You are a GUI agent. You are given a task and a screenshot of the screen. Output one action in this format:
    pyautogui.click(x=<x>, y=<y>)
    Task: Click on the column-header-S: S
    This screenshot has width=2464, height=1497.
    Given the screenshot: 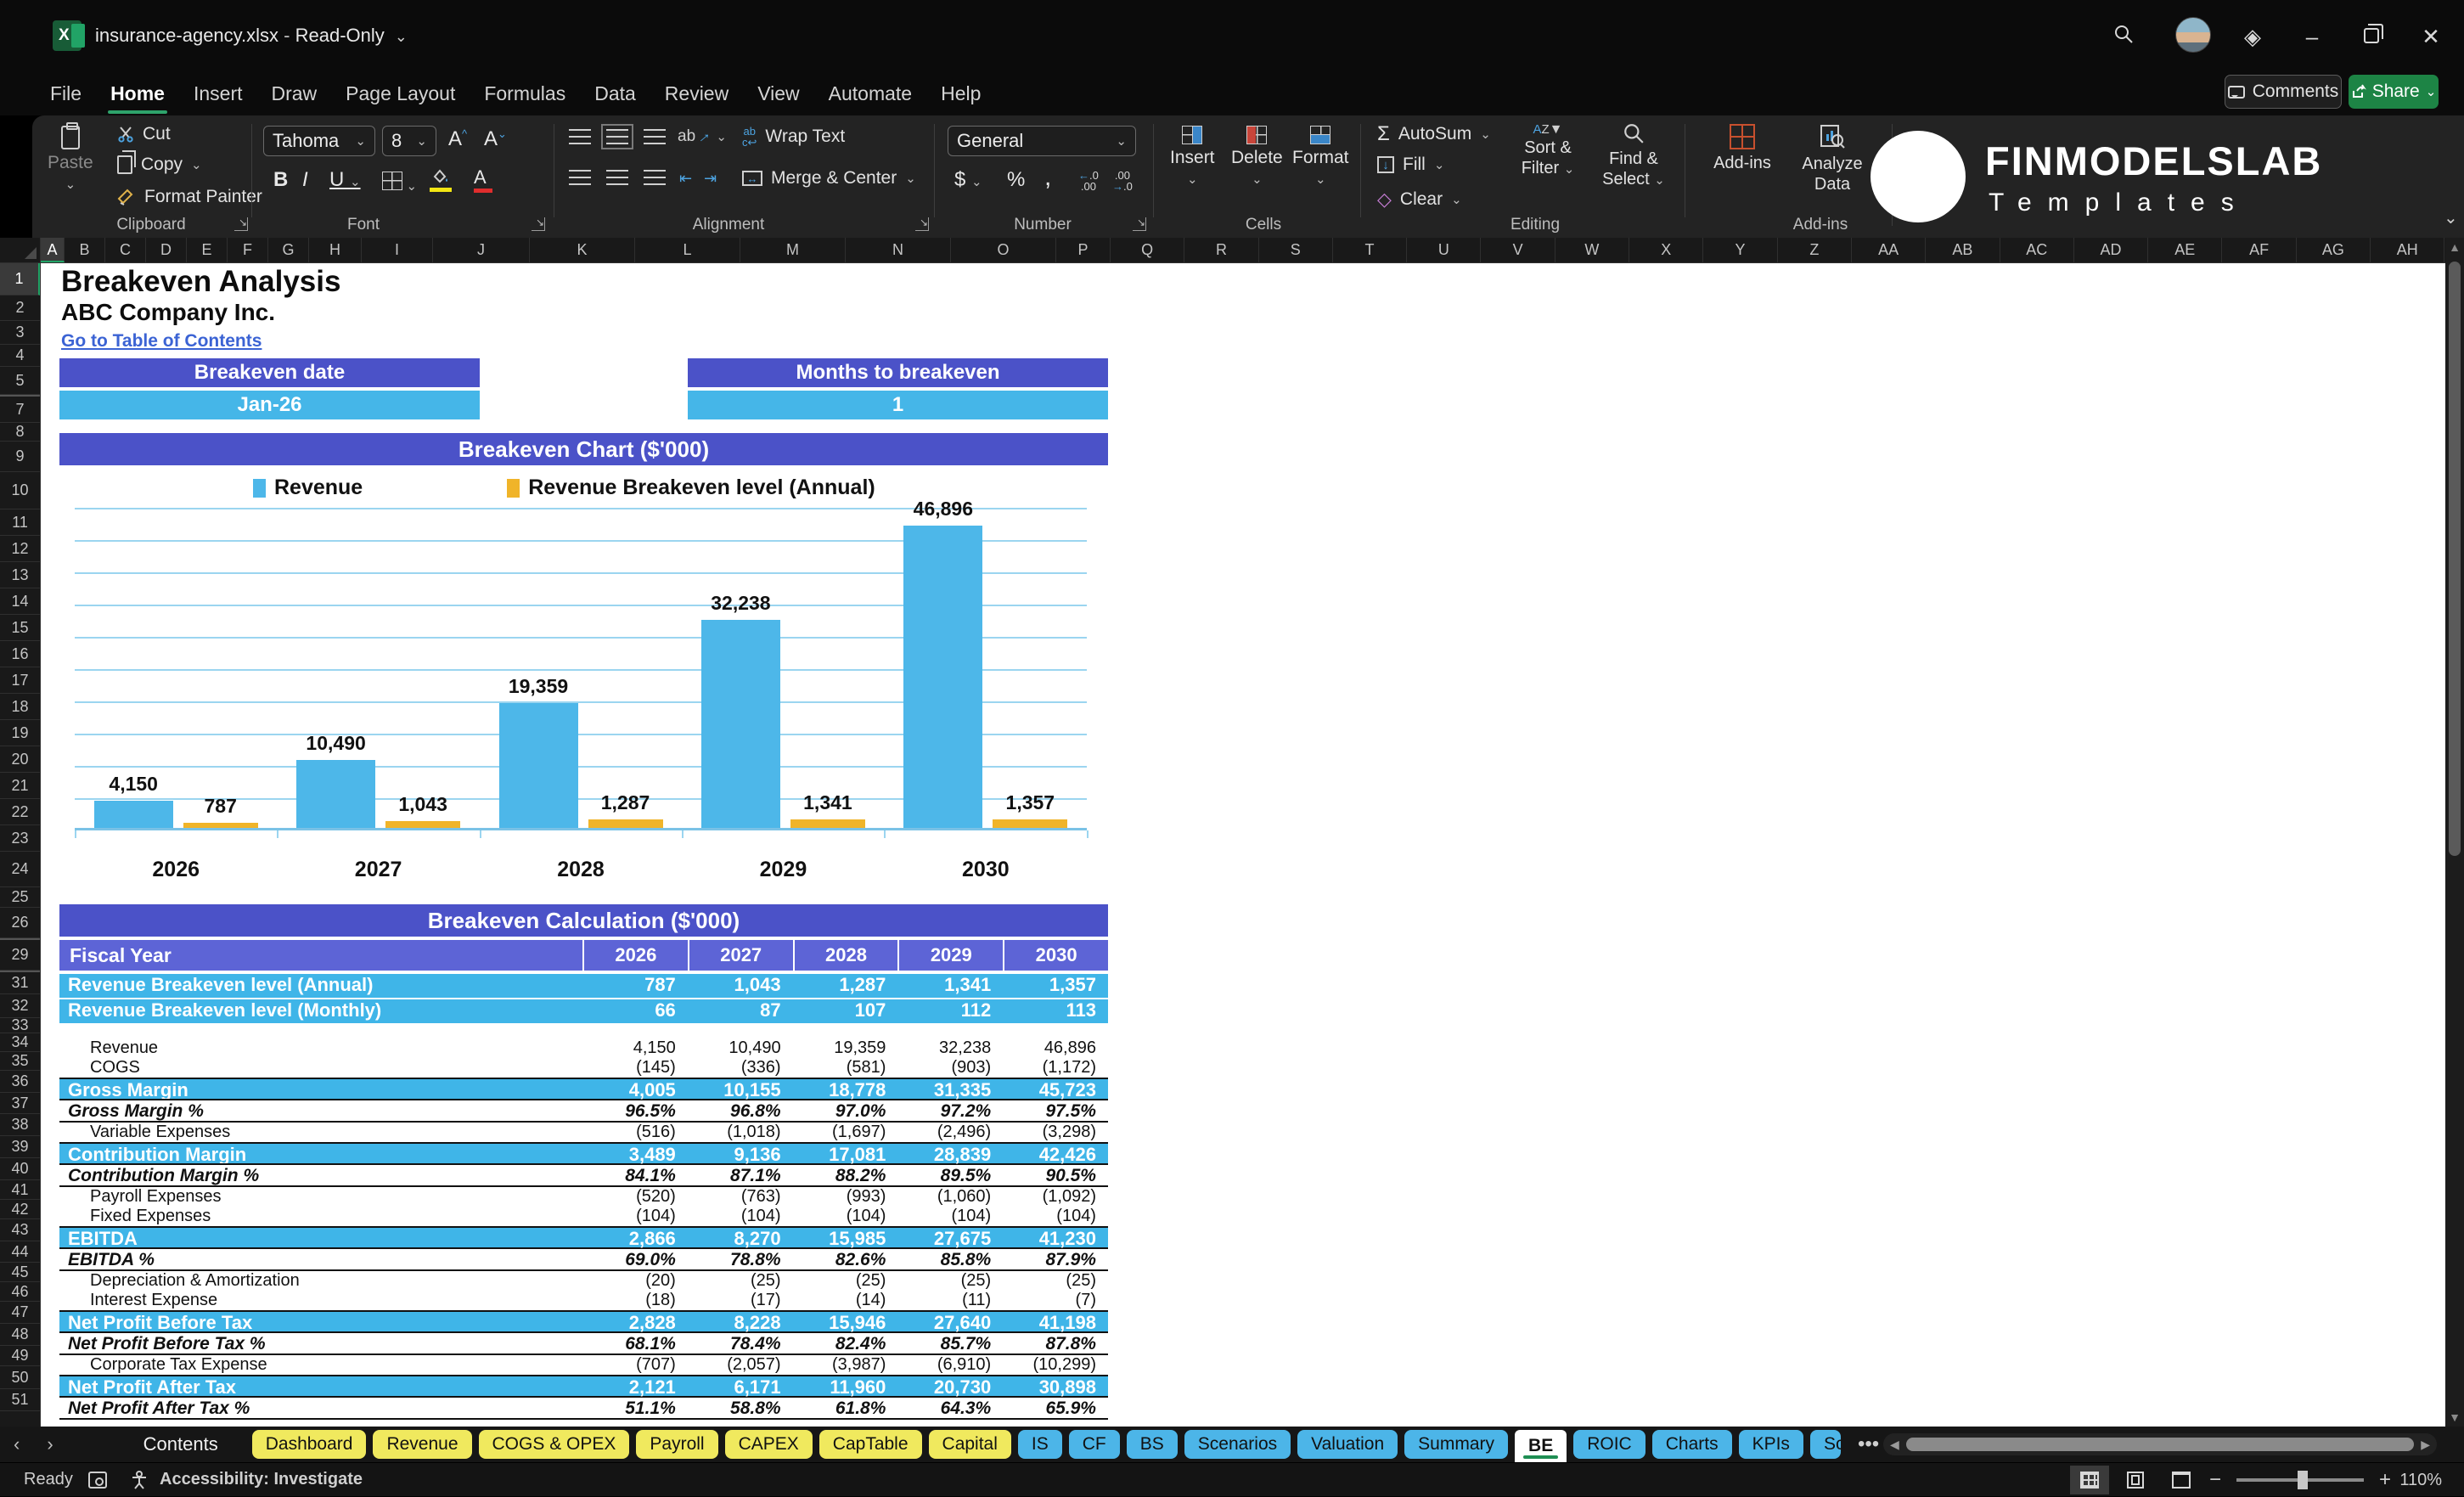 What is the action you would take?
    pyautogui.click(x=1296, y=250)
    